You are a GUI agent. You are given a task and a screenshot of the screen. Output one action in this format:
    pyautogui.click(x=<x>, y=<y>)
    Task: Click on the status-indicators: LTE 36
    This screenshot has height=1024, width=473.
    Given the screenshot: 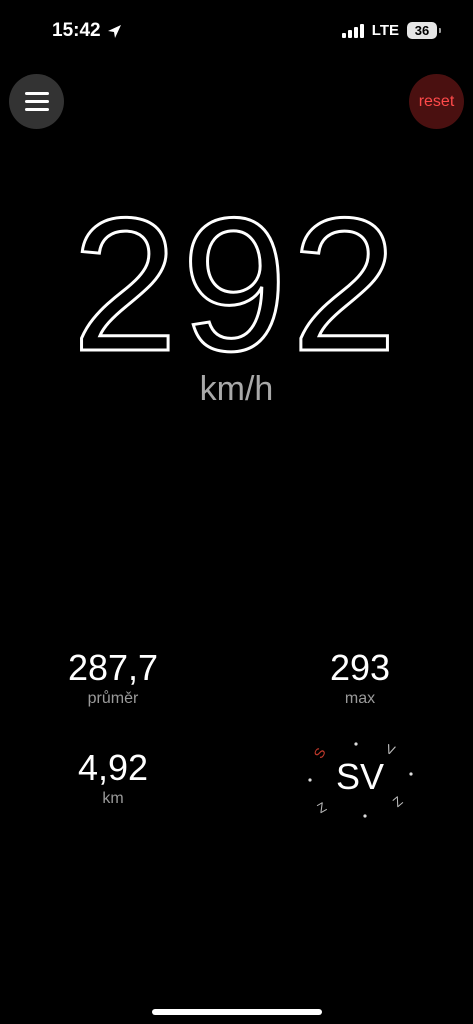 What is the action you would take?
    pyautogui.click(x=391, y=30)
    